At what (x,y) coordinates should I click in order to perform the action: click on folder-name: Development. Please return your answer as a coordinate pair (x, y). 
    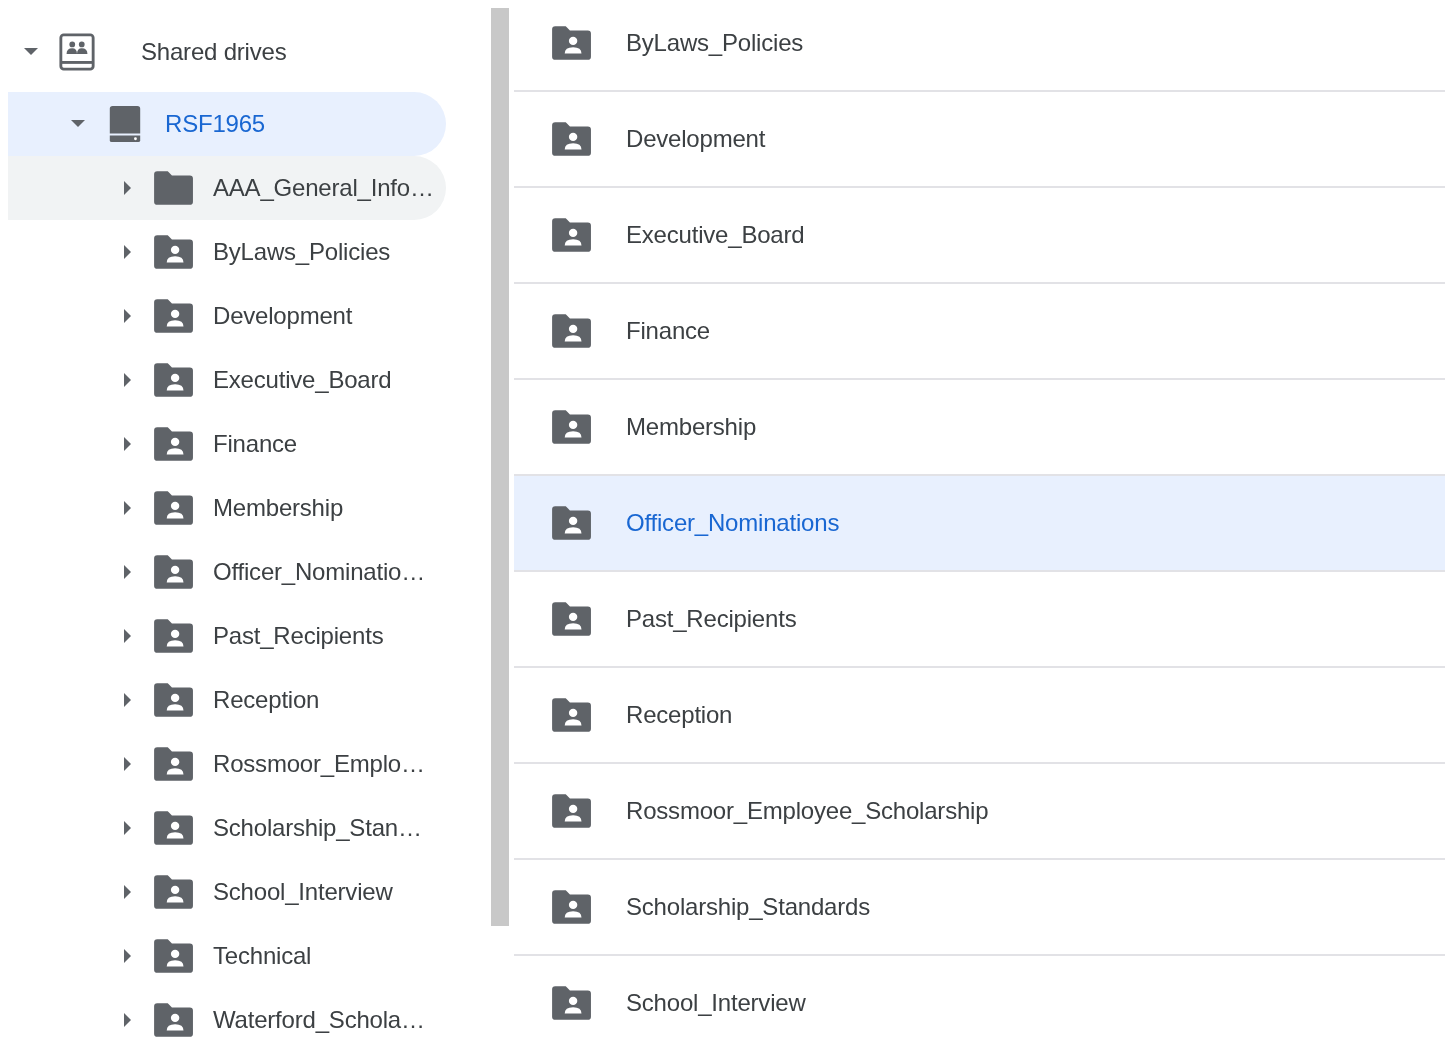
    Looking at the image, I should click on (696, 139).